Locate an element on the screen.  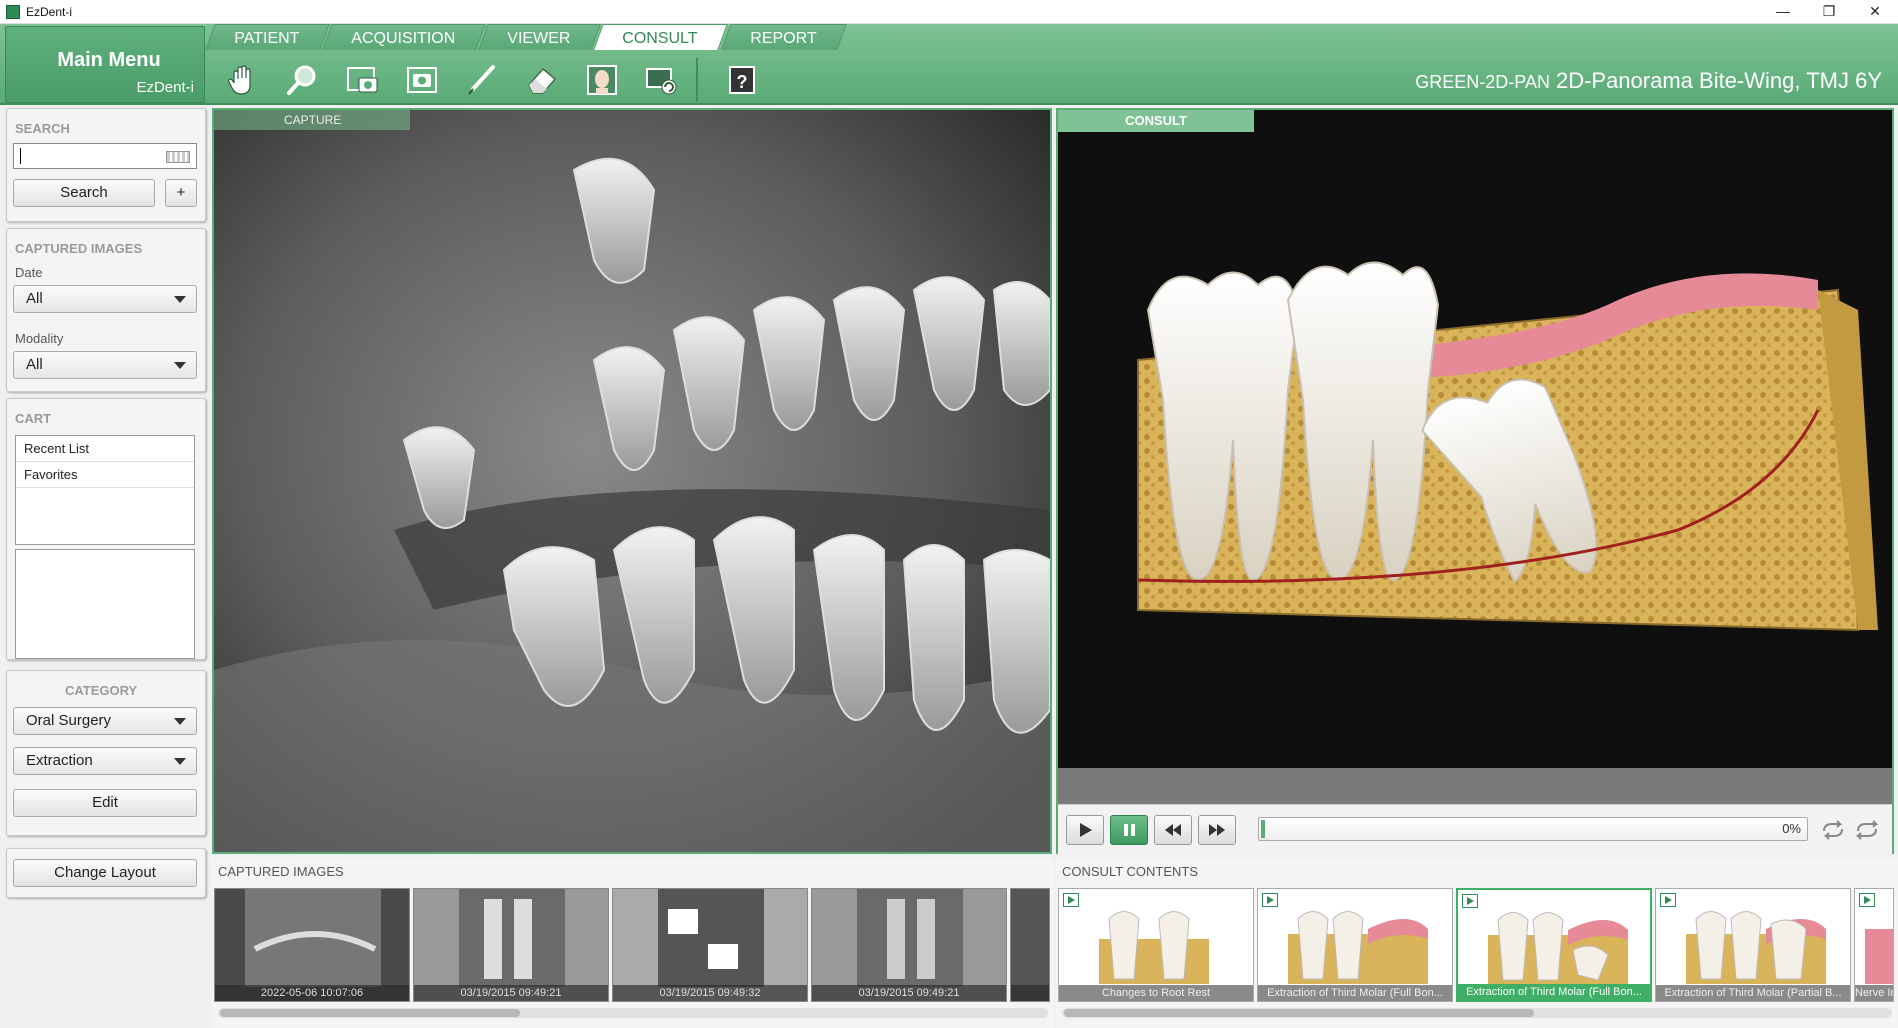
progress-percent: 0% is located at coordinates (1791, 828).